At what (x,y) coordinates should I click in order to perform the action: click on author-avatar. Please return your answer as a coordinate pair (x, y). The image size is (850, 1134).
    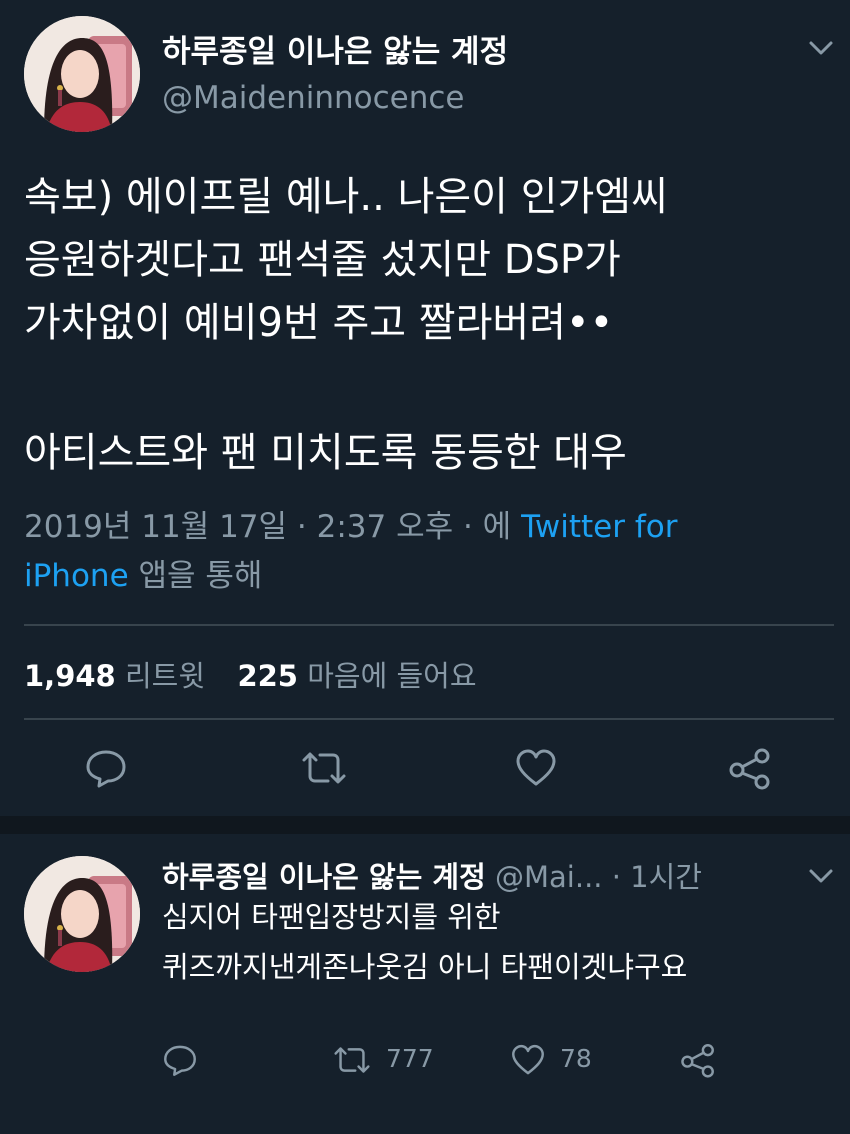
    Looking at the image, I should click on (82, 74).